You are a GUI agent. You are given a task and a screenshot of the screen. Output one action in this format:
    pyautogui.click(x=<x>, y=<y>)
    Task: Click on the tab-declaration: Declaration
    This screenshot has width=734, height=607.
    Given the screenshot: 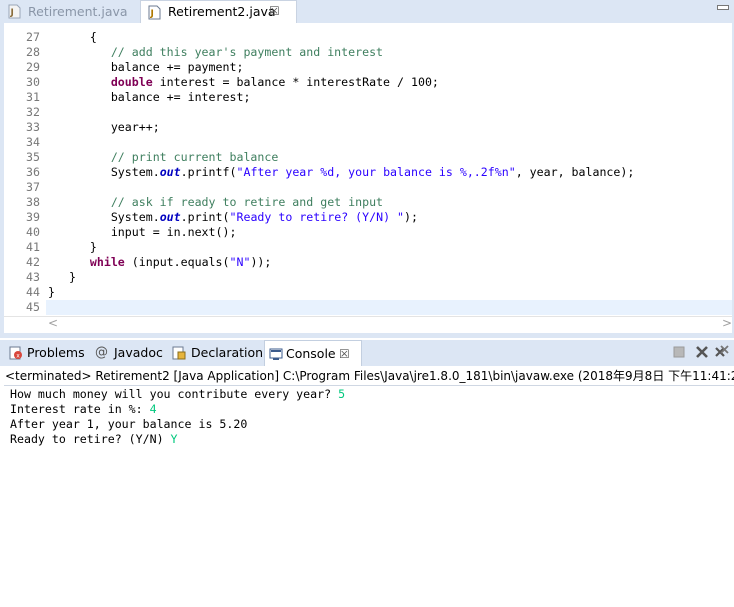 What is the action you would take?
    pyautogui.click(x=217, y=353)
    